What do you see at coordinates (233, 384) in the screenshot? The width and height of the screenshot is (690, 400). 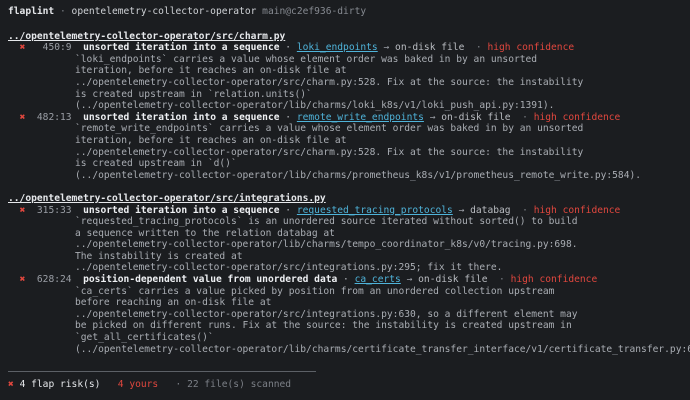 I see `files-scanned: · 22 file(s) scanned` at bounding box center [233, 384].